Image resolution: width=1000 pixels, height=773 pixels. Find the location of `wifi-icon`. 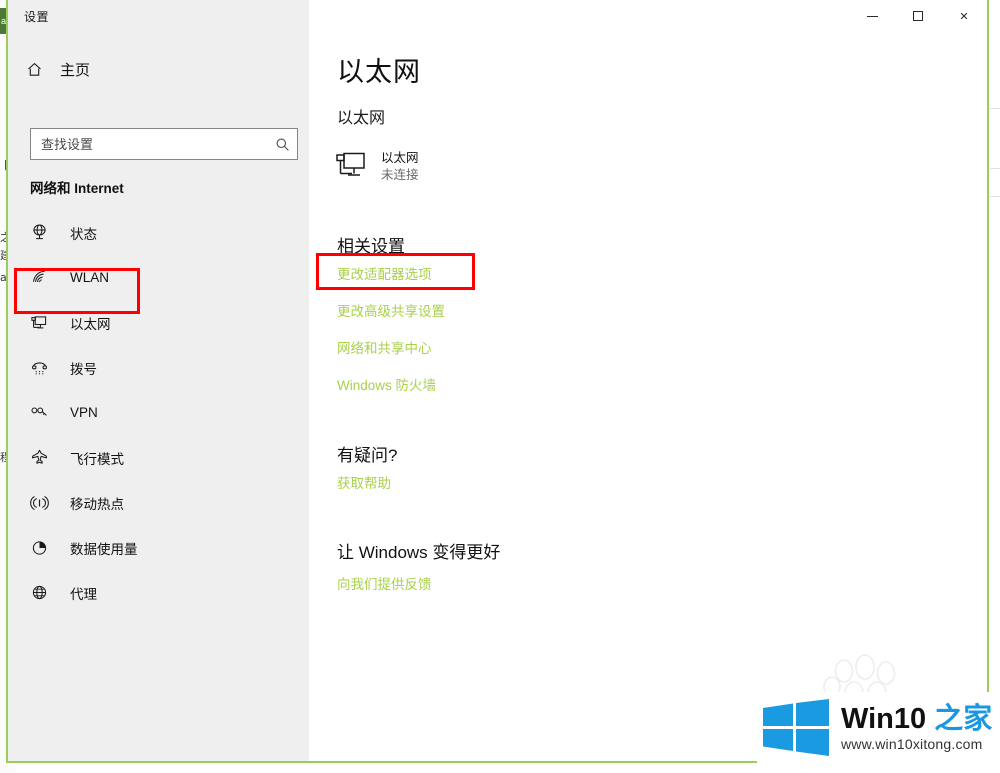

wifi-icon is located at coordinates (45, 277).